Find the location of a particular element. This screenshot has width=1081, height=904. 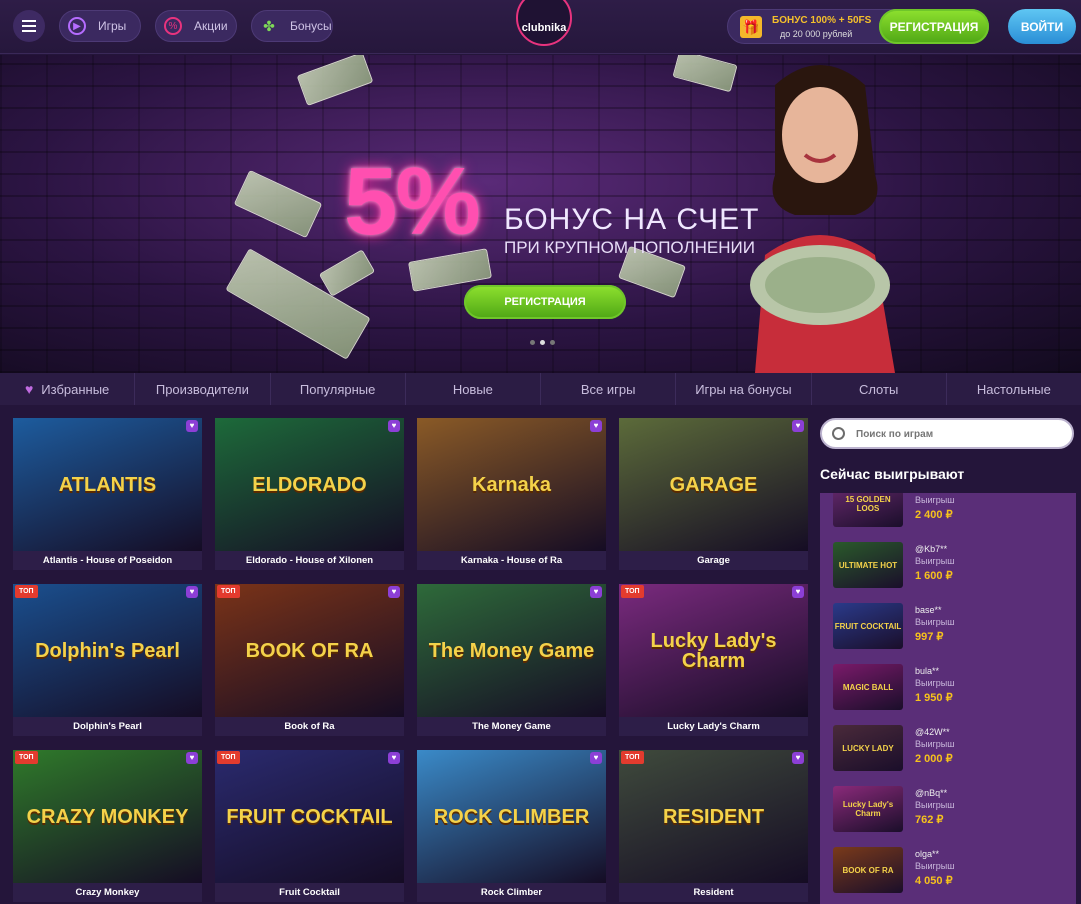

game-art-title: Lucky Lady's Charm is located at coordinates (713, 650).